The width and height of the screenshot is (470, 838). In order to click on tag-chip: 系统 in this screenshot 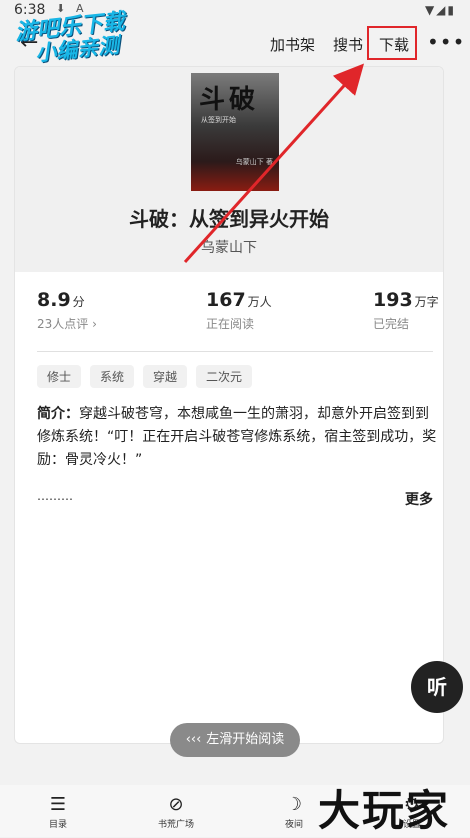, I will do `click(112, 376)`.